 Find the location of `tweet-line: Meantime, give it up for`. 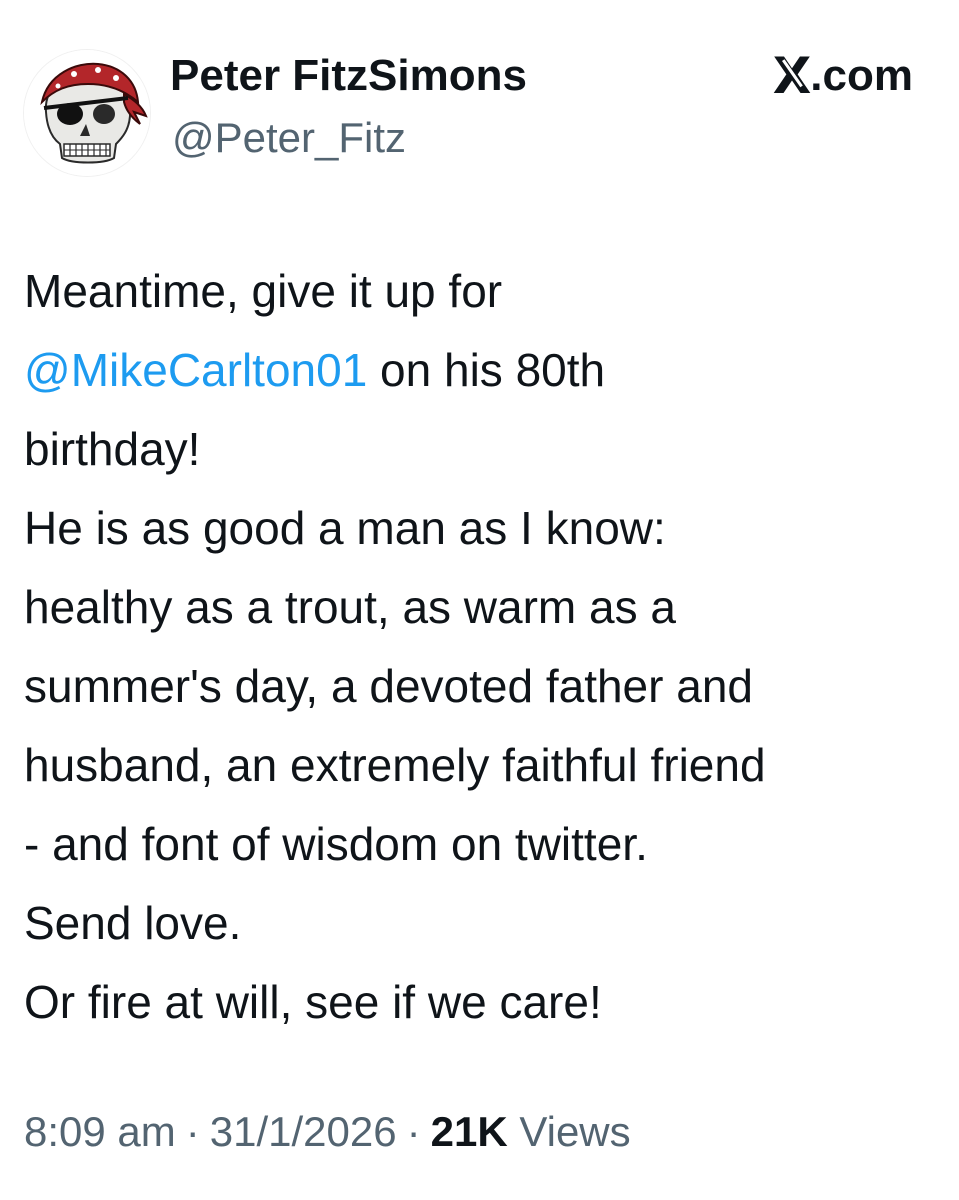

tweet-line: Meantime, give it up for is located at coordinates (263, 291).